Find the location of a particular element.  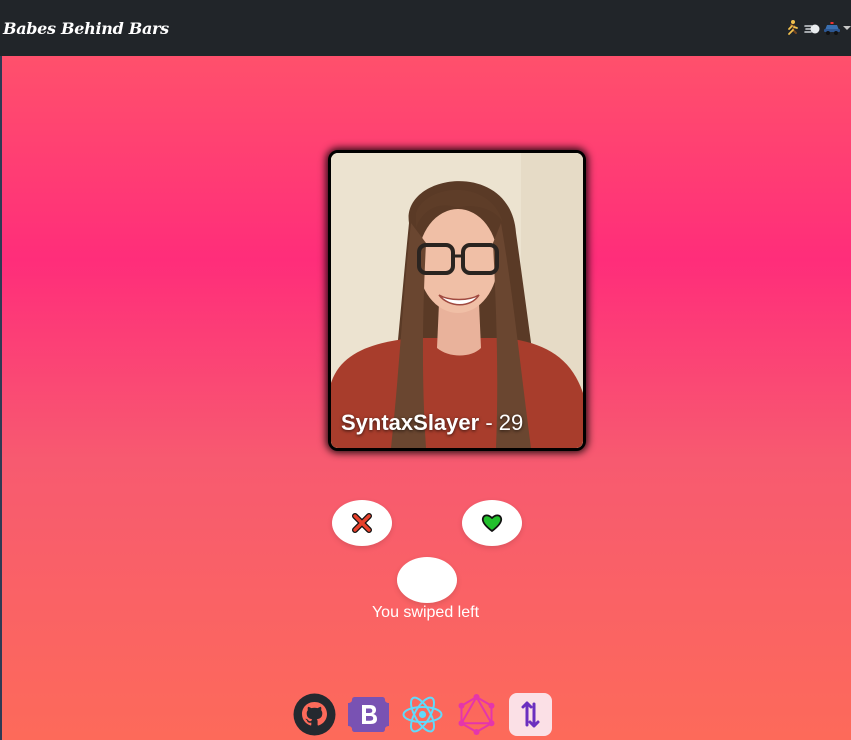

profile-photo is located at coordinates (457, 300).